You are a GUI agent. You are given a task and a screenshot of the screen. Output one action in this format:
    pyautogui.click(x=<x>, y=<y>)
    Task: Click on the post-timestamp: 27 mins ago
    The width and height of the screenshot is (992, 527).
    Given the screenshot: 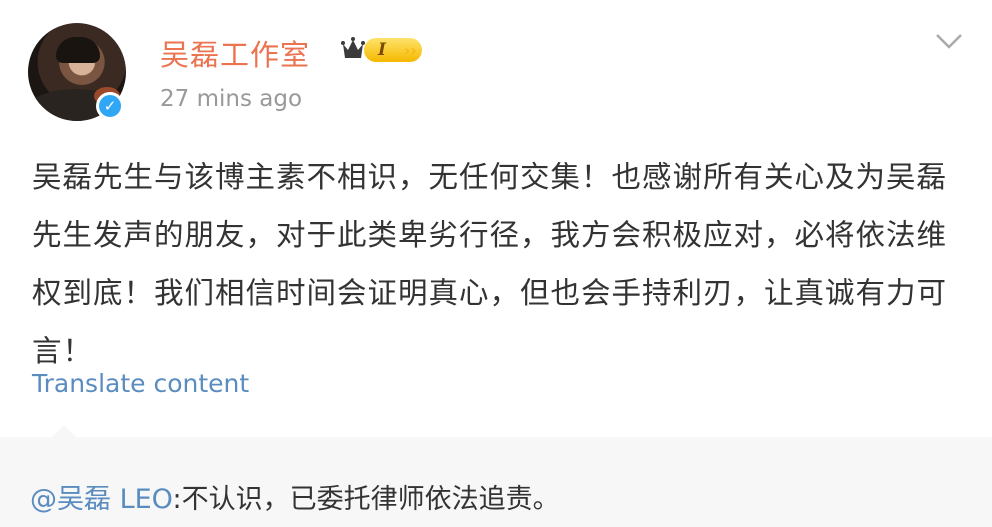 What is the action you would take?
    pyautogui.click(x=231, y=99)
    